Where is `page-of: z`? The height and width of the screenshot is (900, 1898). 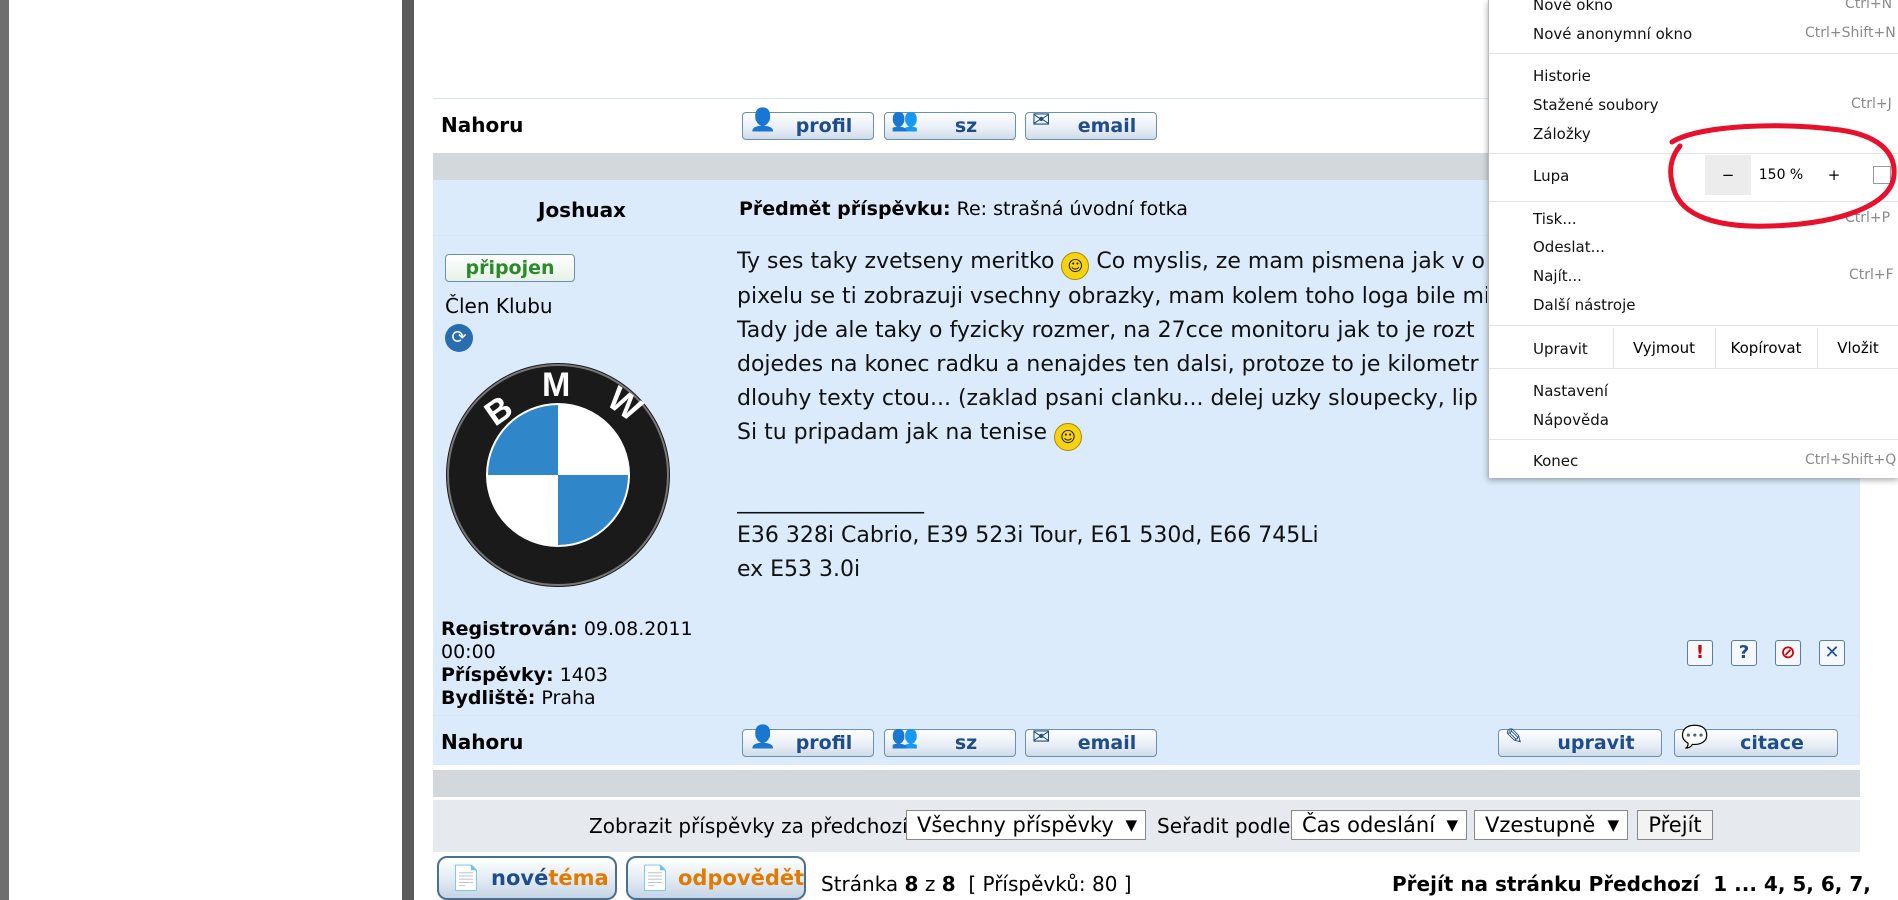
page-of: z is located at coordinates (930, 884).